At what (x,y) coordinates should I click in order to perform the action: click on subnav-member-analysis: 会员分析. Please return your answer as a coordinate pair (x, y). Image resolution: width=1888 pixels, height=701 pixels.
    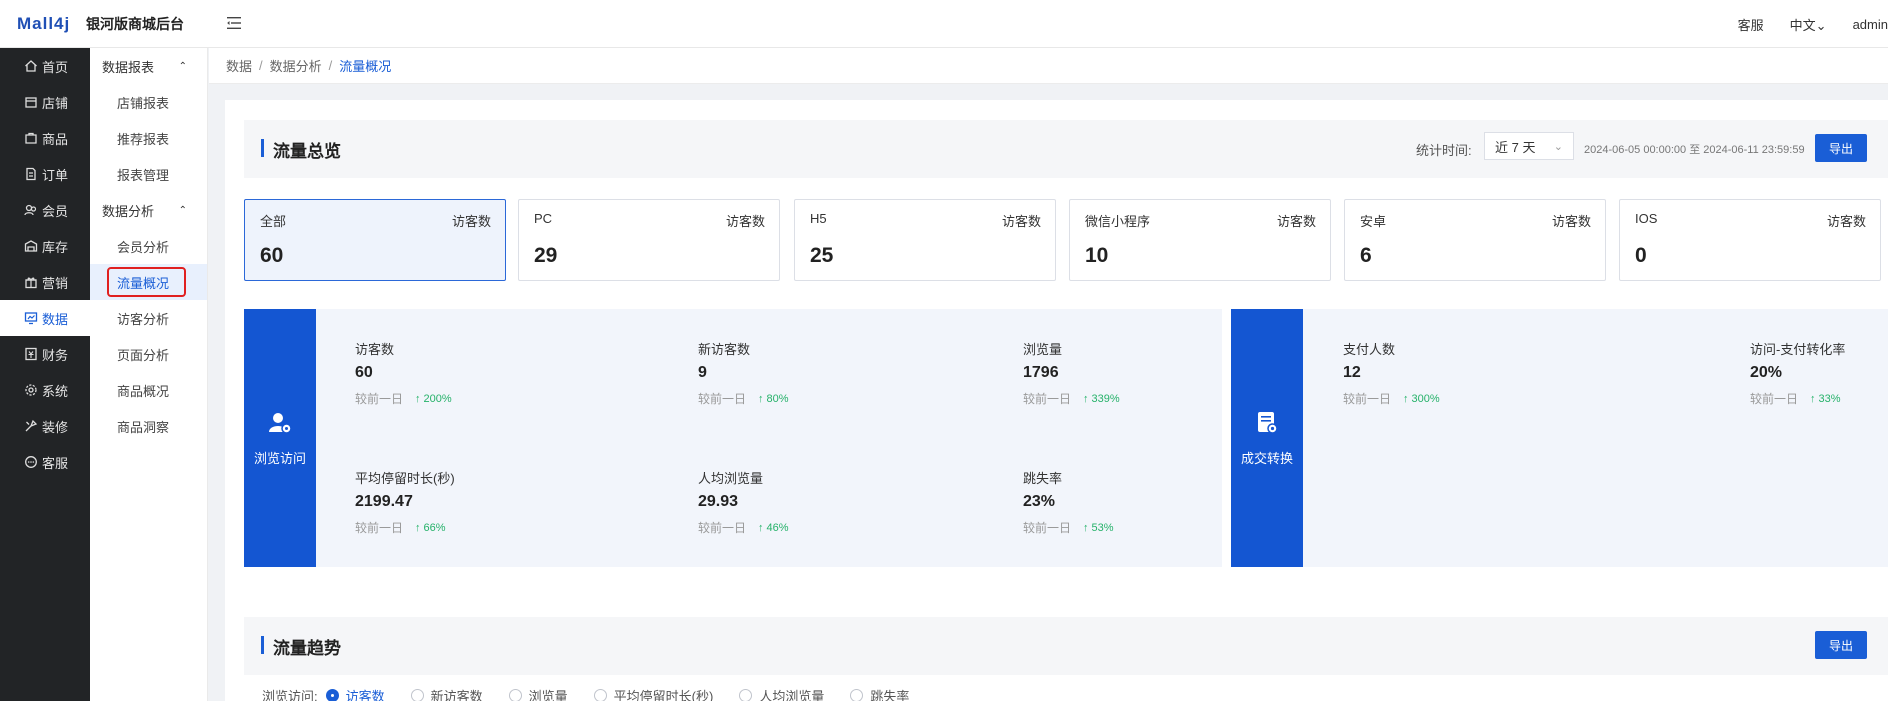
    Looking at the image, I should click on (148, 246).